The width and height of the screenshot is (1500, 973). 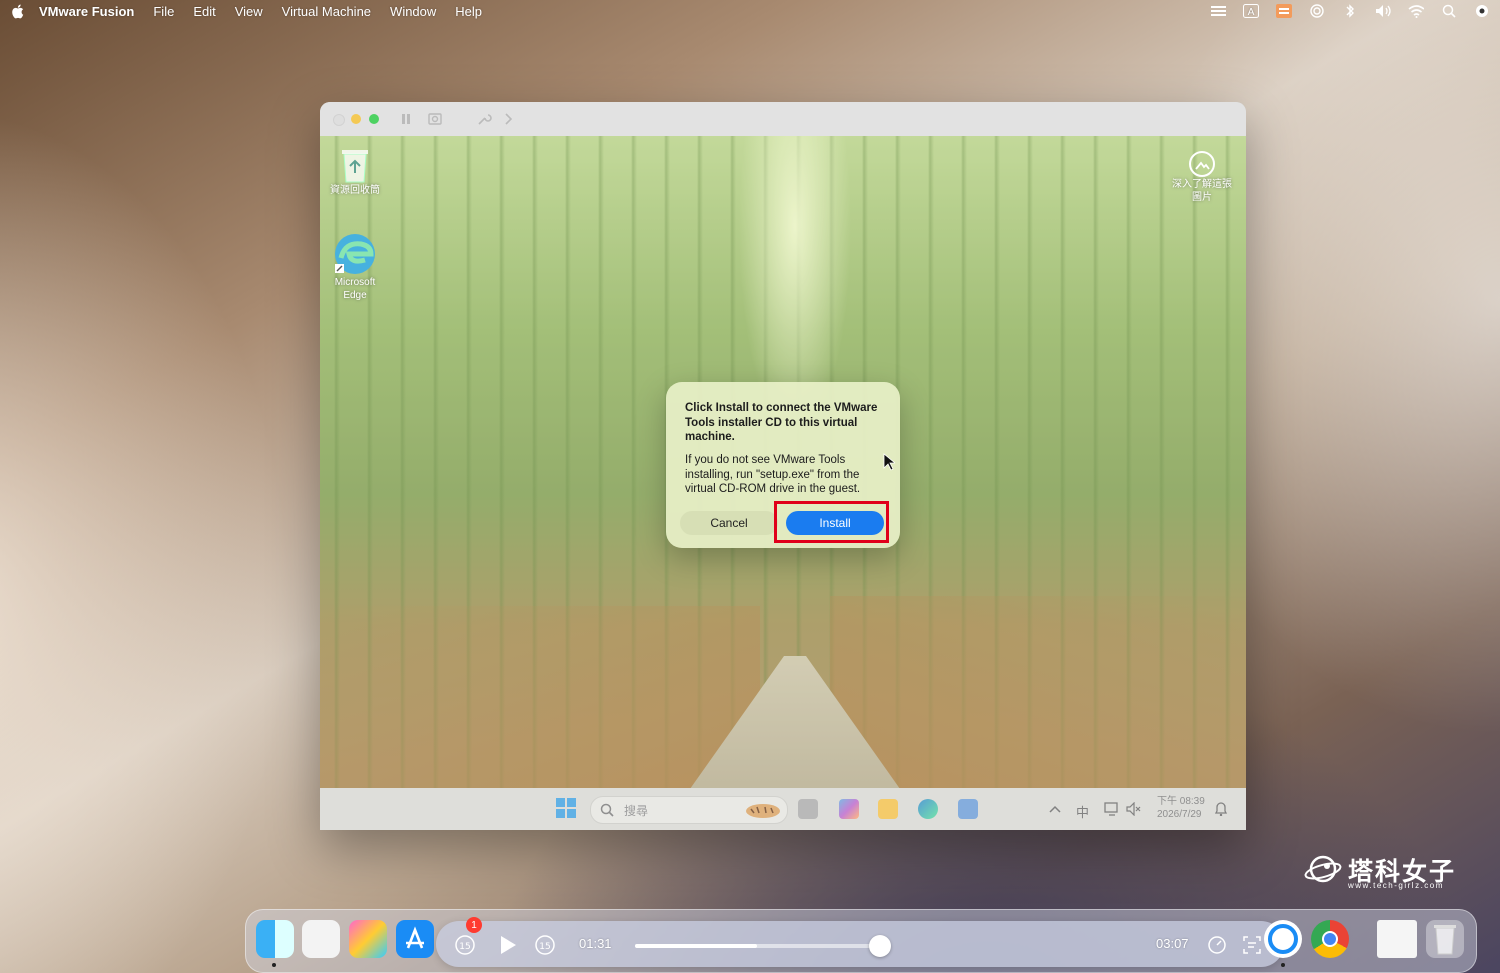 What do you see at coordinates (1055, 809) in the screenshot?
I see `chevron-up-icon` at bounding box center [1055, 809].